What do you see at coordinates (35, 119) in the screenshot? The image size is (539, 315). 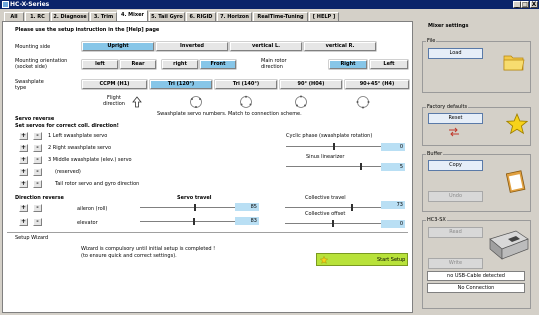 I see `servo-reverse-title: Servo reverse` at bounding box center [35, 119].